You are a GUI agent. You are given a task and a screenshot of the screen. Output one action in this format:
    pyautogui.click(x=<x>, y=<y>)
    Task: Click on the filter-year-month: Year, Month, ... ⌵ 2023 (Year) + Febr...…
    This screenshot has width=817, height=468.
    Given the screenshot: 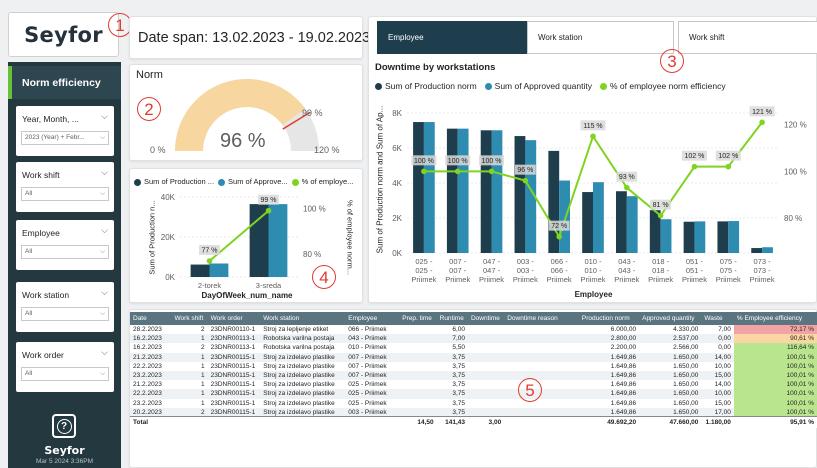 What is the action you would take?
    pyautogui.click(x=65, y=131)
    